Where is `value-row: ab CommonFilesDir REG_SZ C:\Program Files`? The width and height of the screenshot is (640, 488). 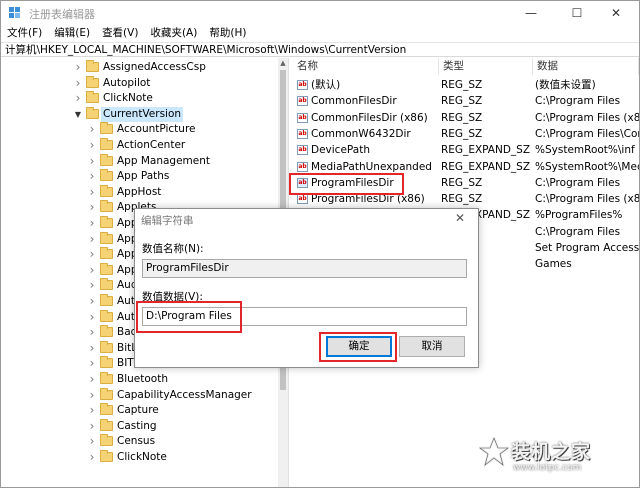
value-row: ab CommonFilesDir REG_SZ C:\Program Files is located at coordinates (466, 101).